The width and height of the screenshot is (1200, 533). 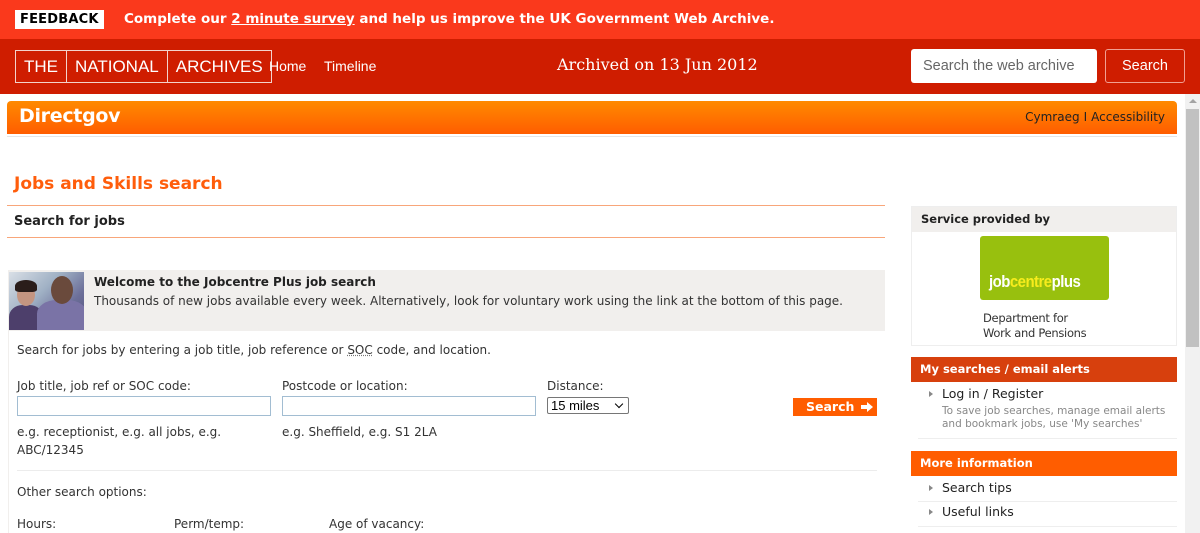 What do you see at coordinates (119, 432) in the screenshot?
I see `job-hint-line-1: e.g. receptionist, e.g. all jobs, e.g.` at bounding box center [119, 432].